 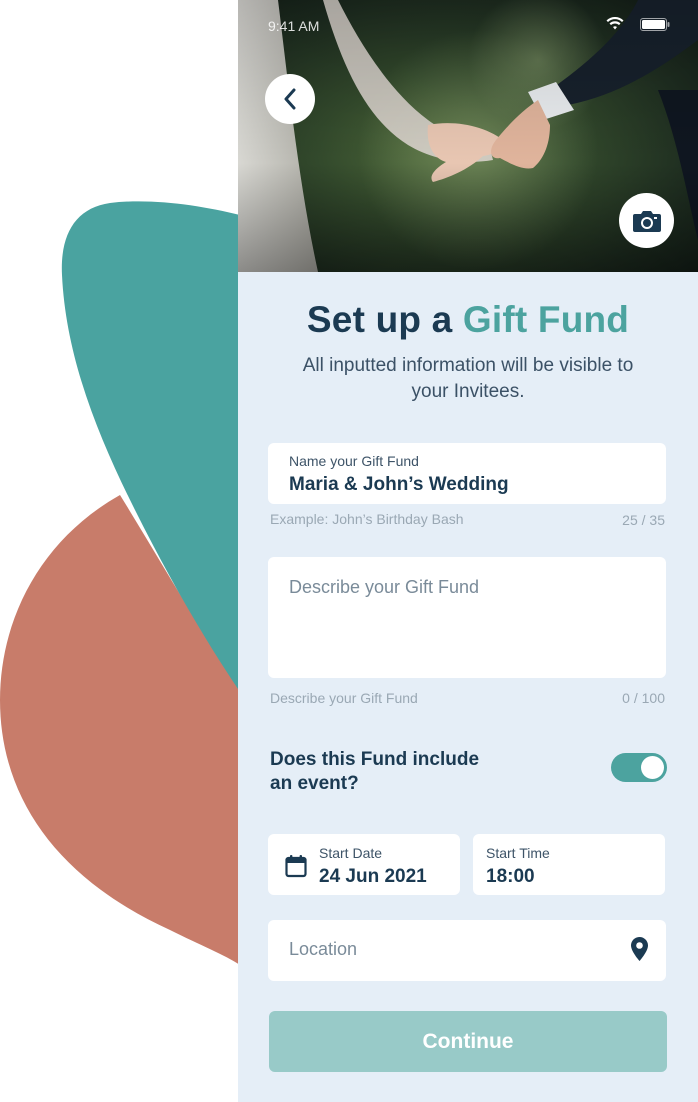 I want to click on wifi-icon, so click(x=615, y=23).